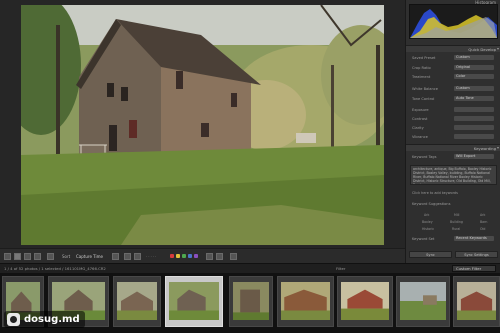 Image resolution: width=500 pixels, height=333 pixels. What do you see at coordinates (202, 255) in the screenshot?
I see `library-toolbar: Sort Capture Time ·····` at bounding box center [202, 255].